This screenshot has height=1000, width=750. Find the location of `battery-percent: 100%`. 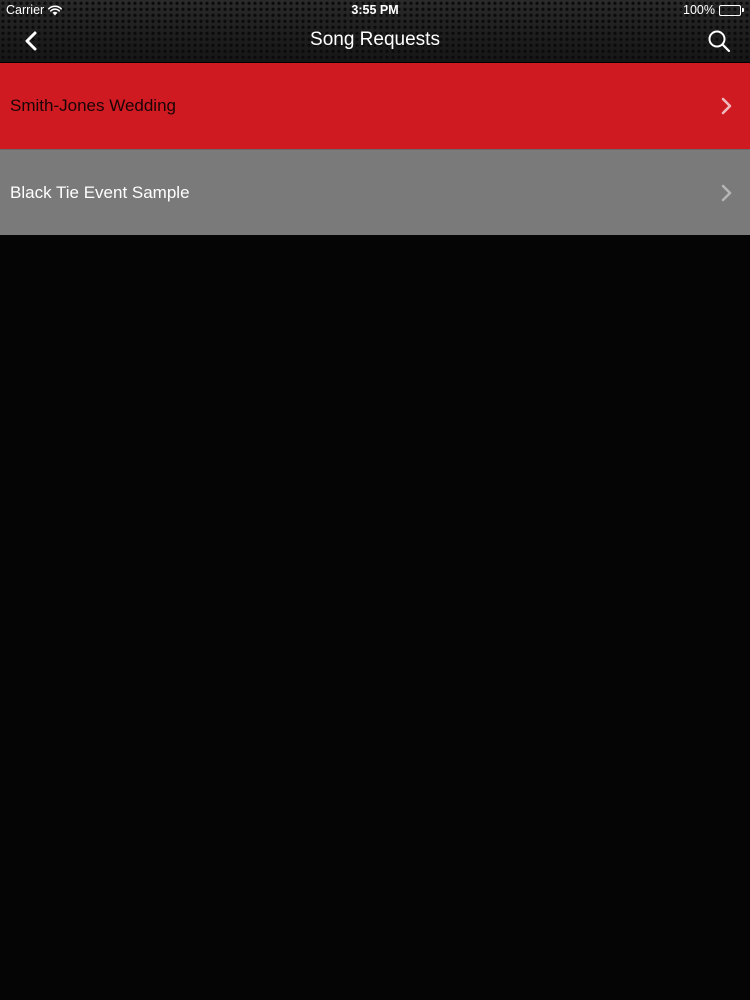

battery-percent: 100% is located at coordinates (699, 10).